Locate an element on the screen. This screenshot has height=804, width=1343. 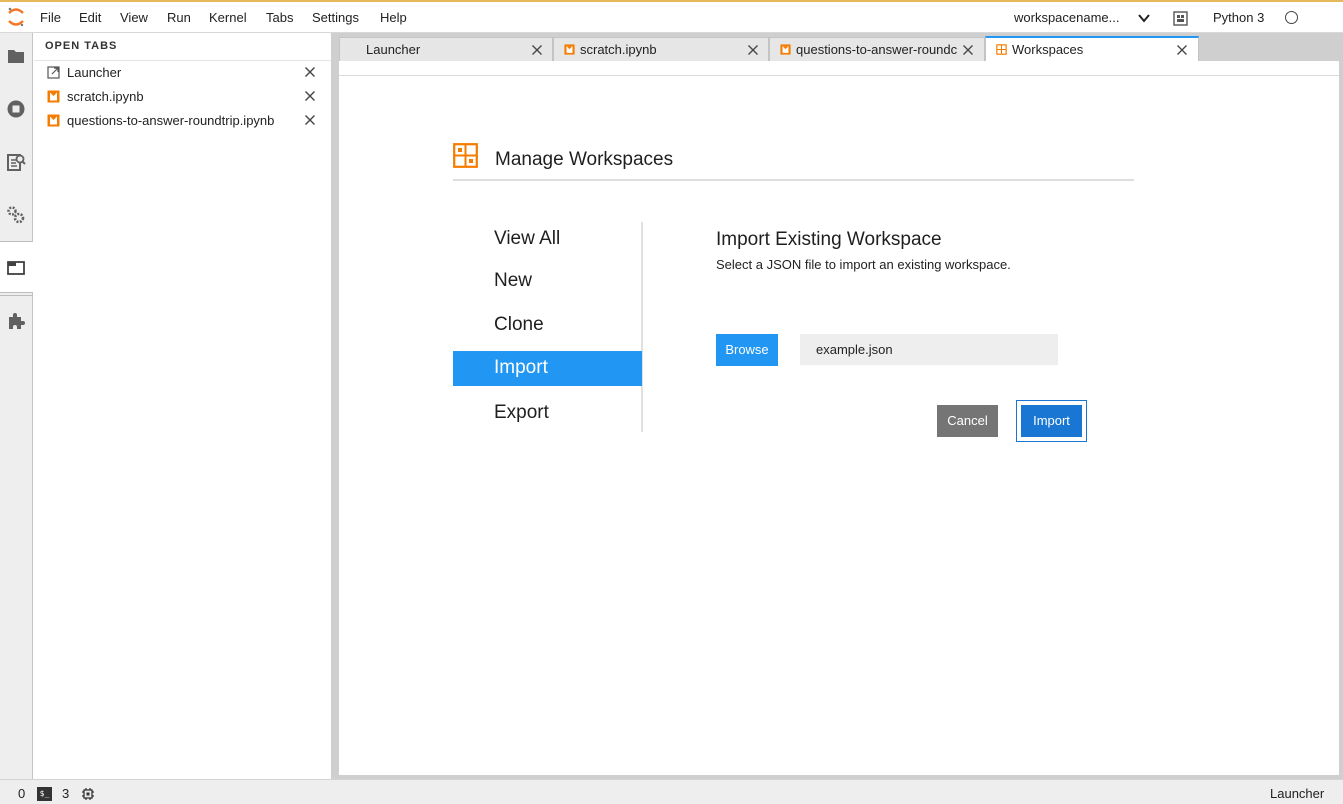
activity-bar is located at coordinates (16, 406).